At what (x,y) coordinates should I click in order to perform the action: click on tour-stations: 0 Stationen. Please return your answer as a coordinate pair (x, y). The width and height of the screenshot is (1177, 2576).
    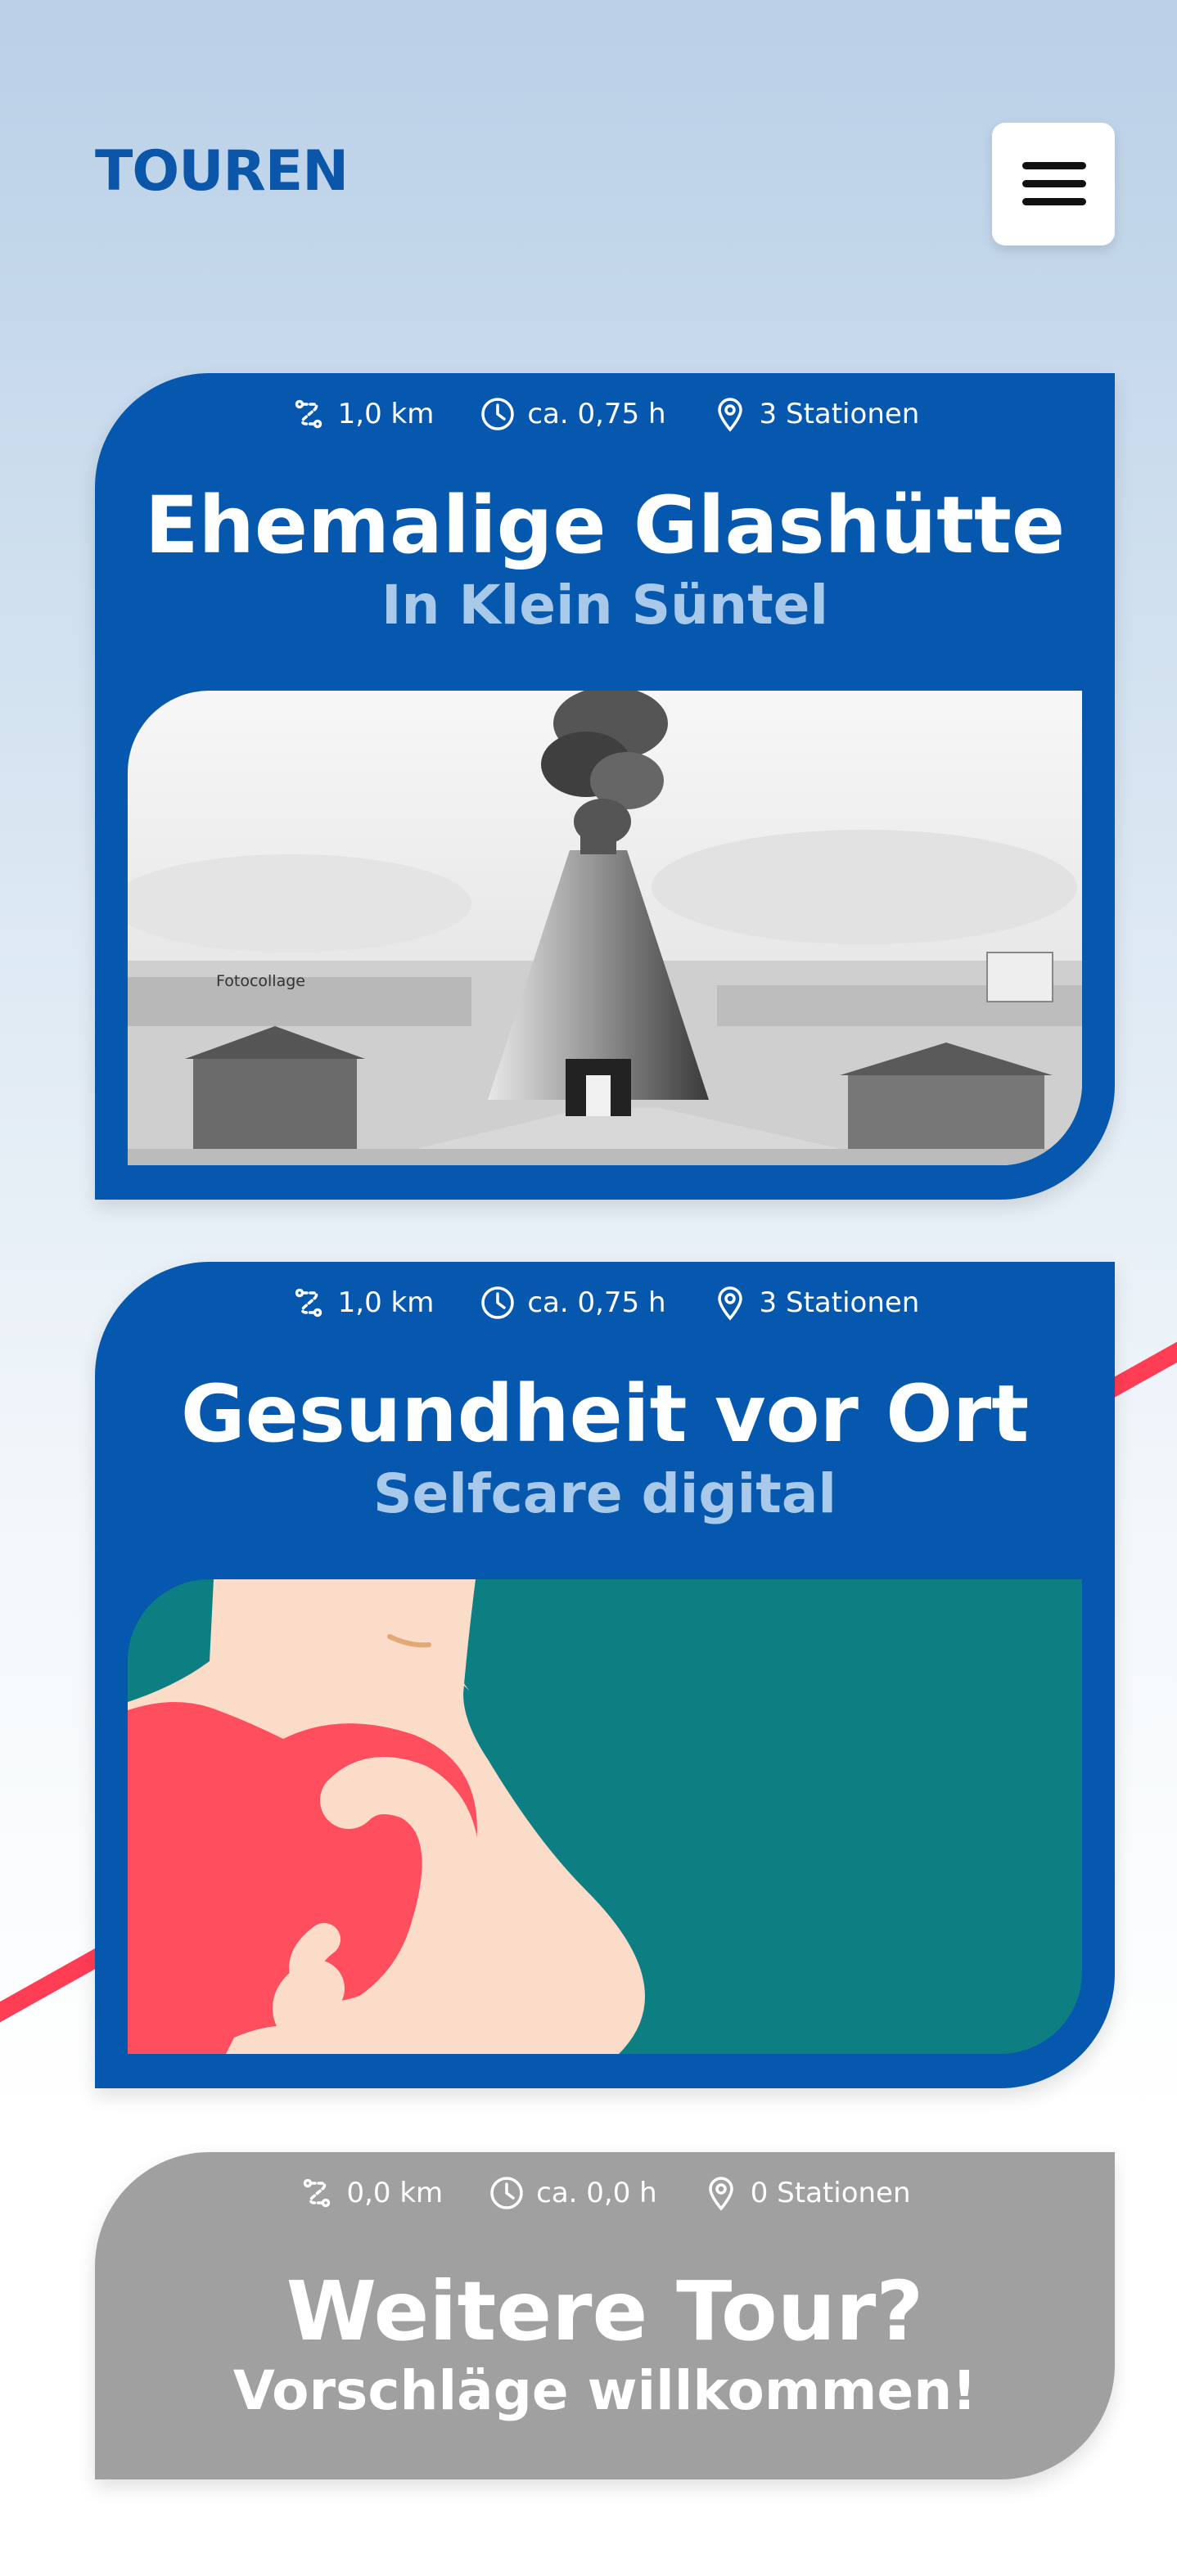
    Looking at the image, I should click on (807, 2193).